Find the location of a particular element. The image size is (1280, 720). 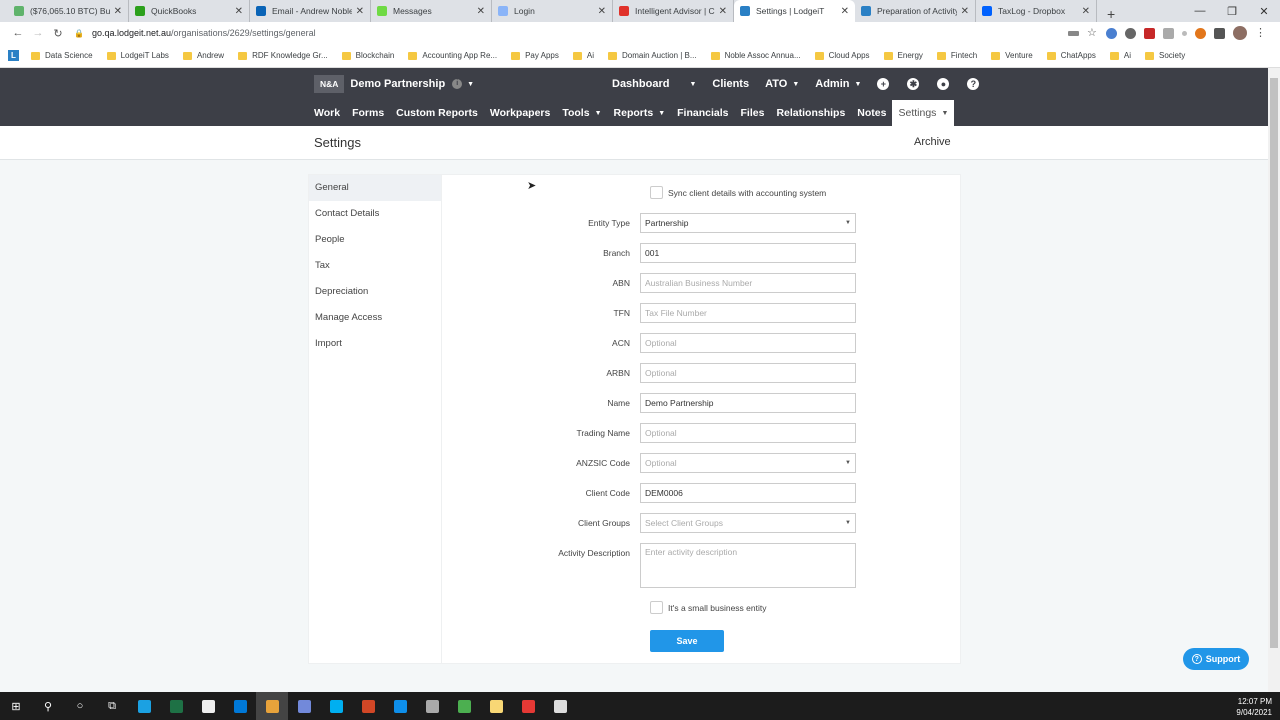

tab-forms: Forms is located at coordinates (368, 113).